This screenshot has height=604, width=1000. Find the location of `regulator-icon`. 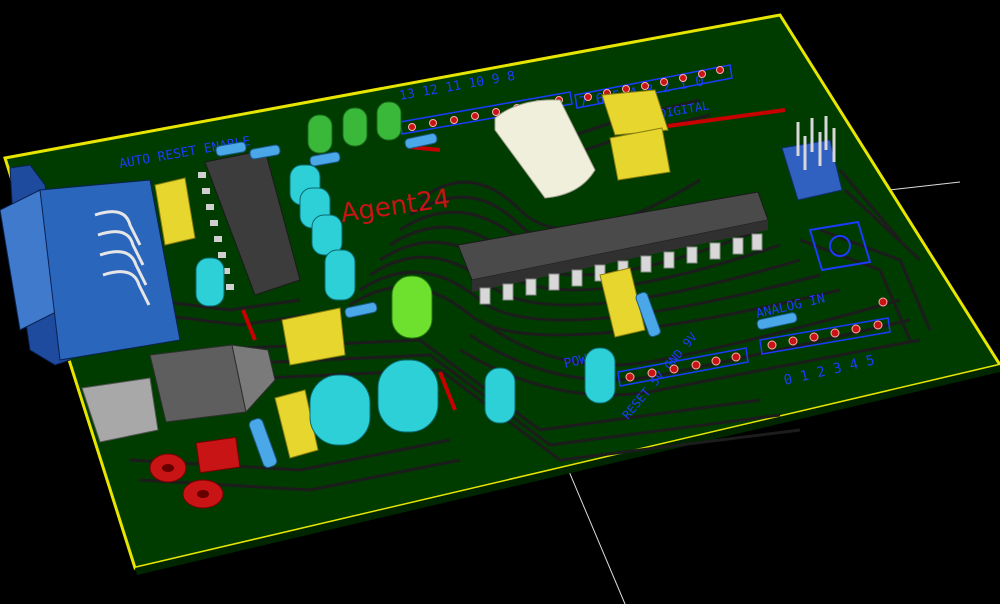

regulator-icon is located at coordinates (198, 383).